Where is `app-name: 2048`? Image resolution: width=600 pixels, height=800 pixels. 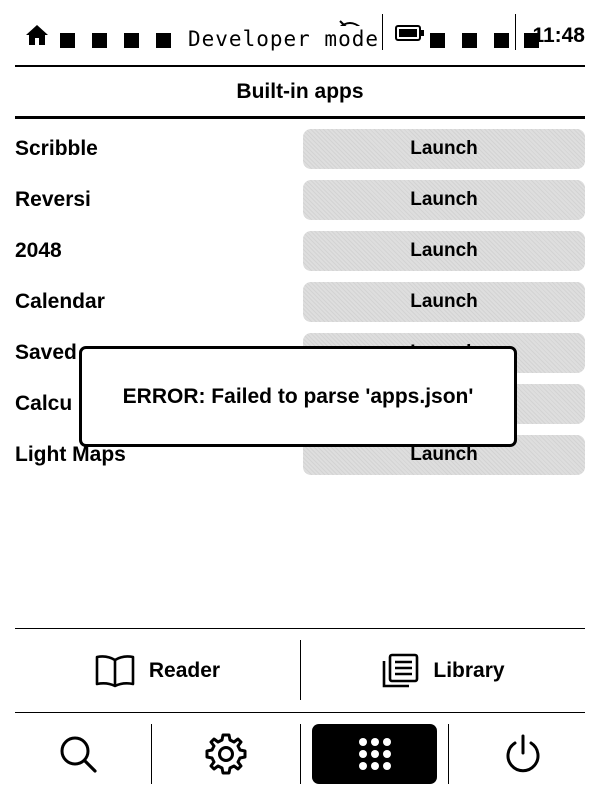
app-name: 2048 is located at coordinates (38, 250).